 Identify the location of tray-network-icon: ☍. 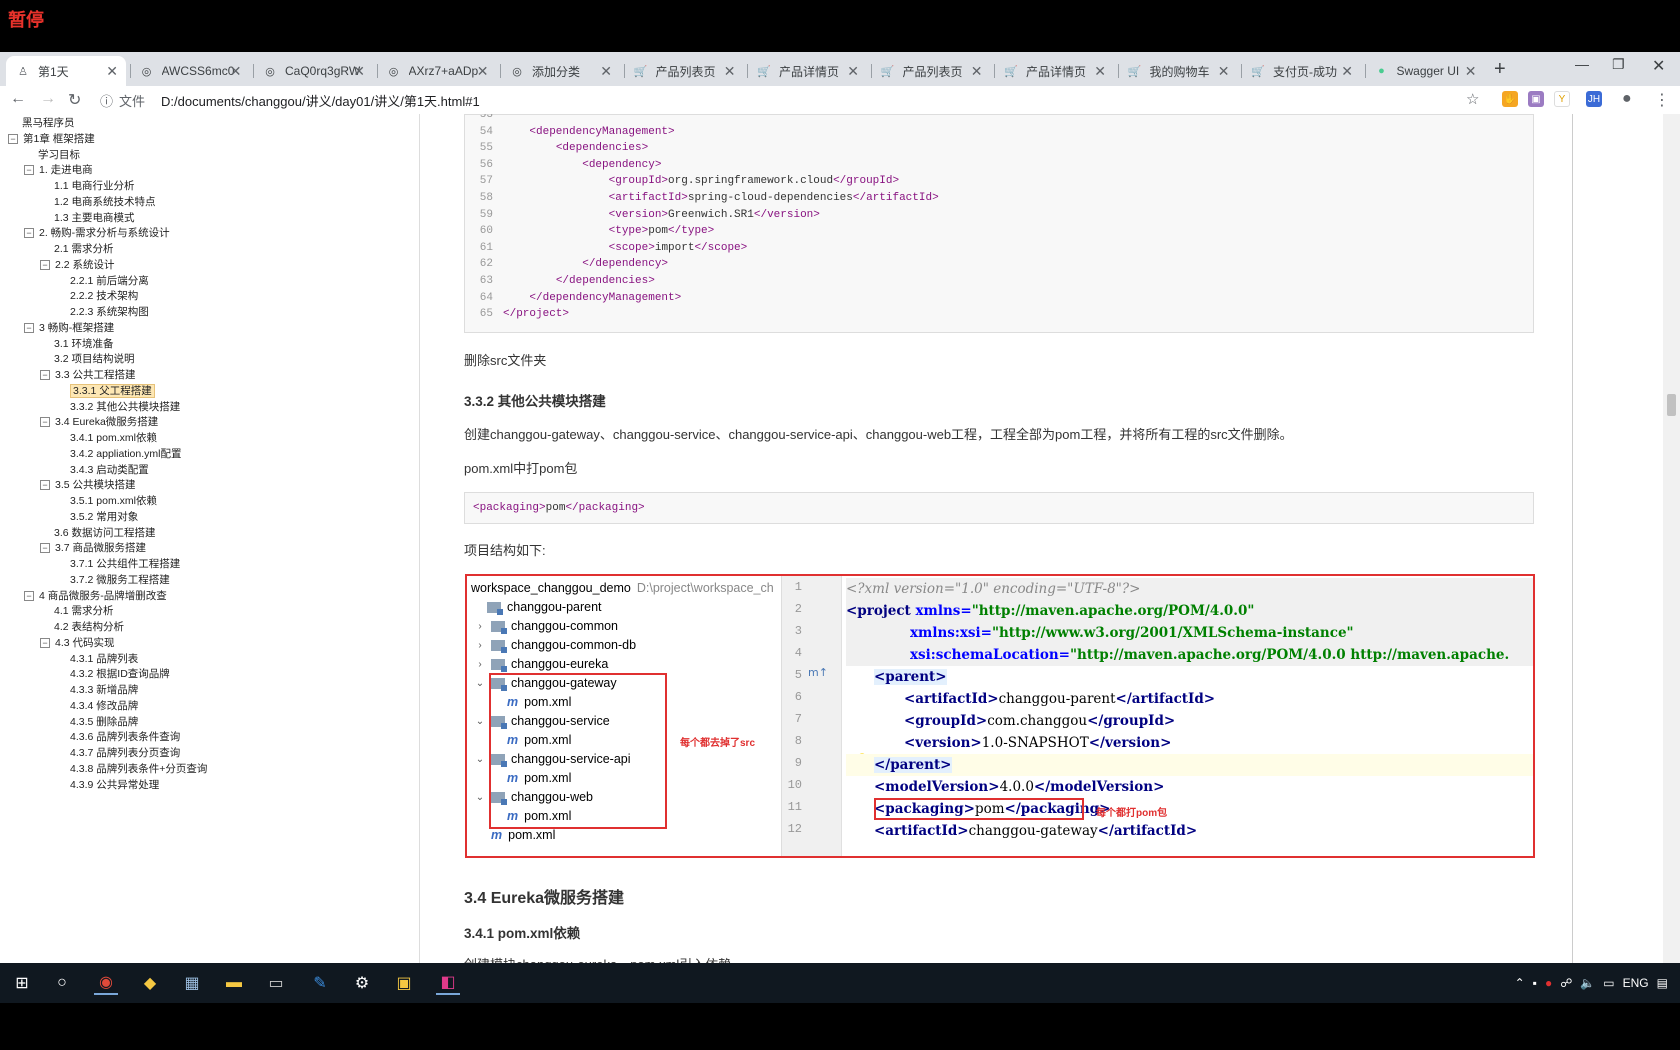
(1566, 983).